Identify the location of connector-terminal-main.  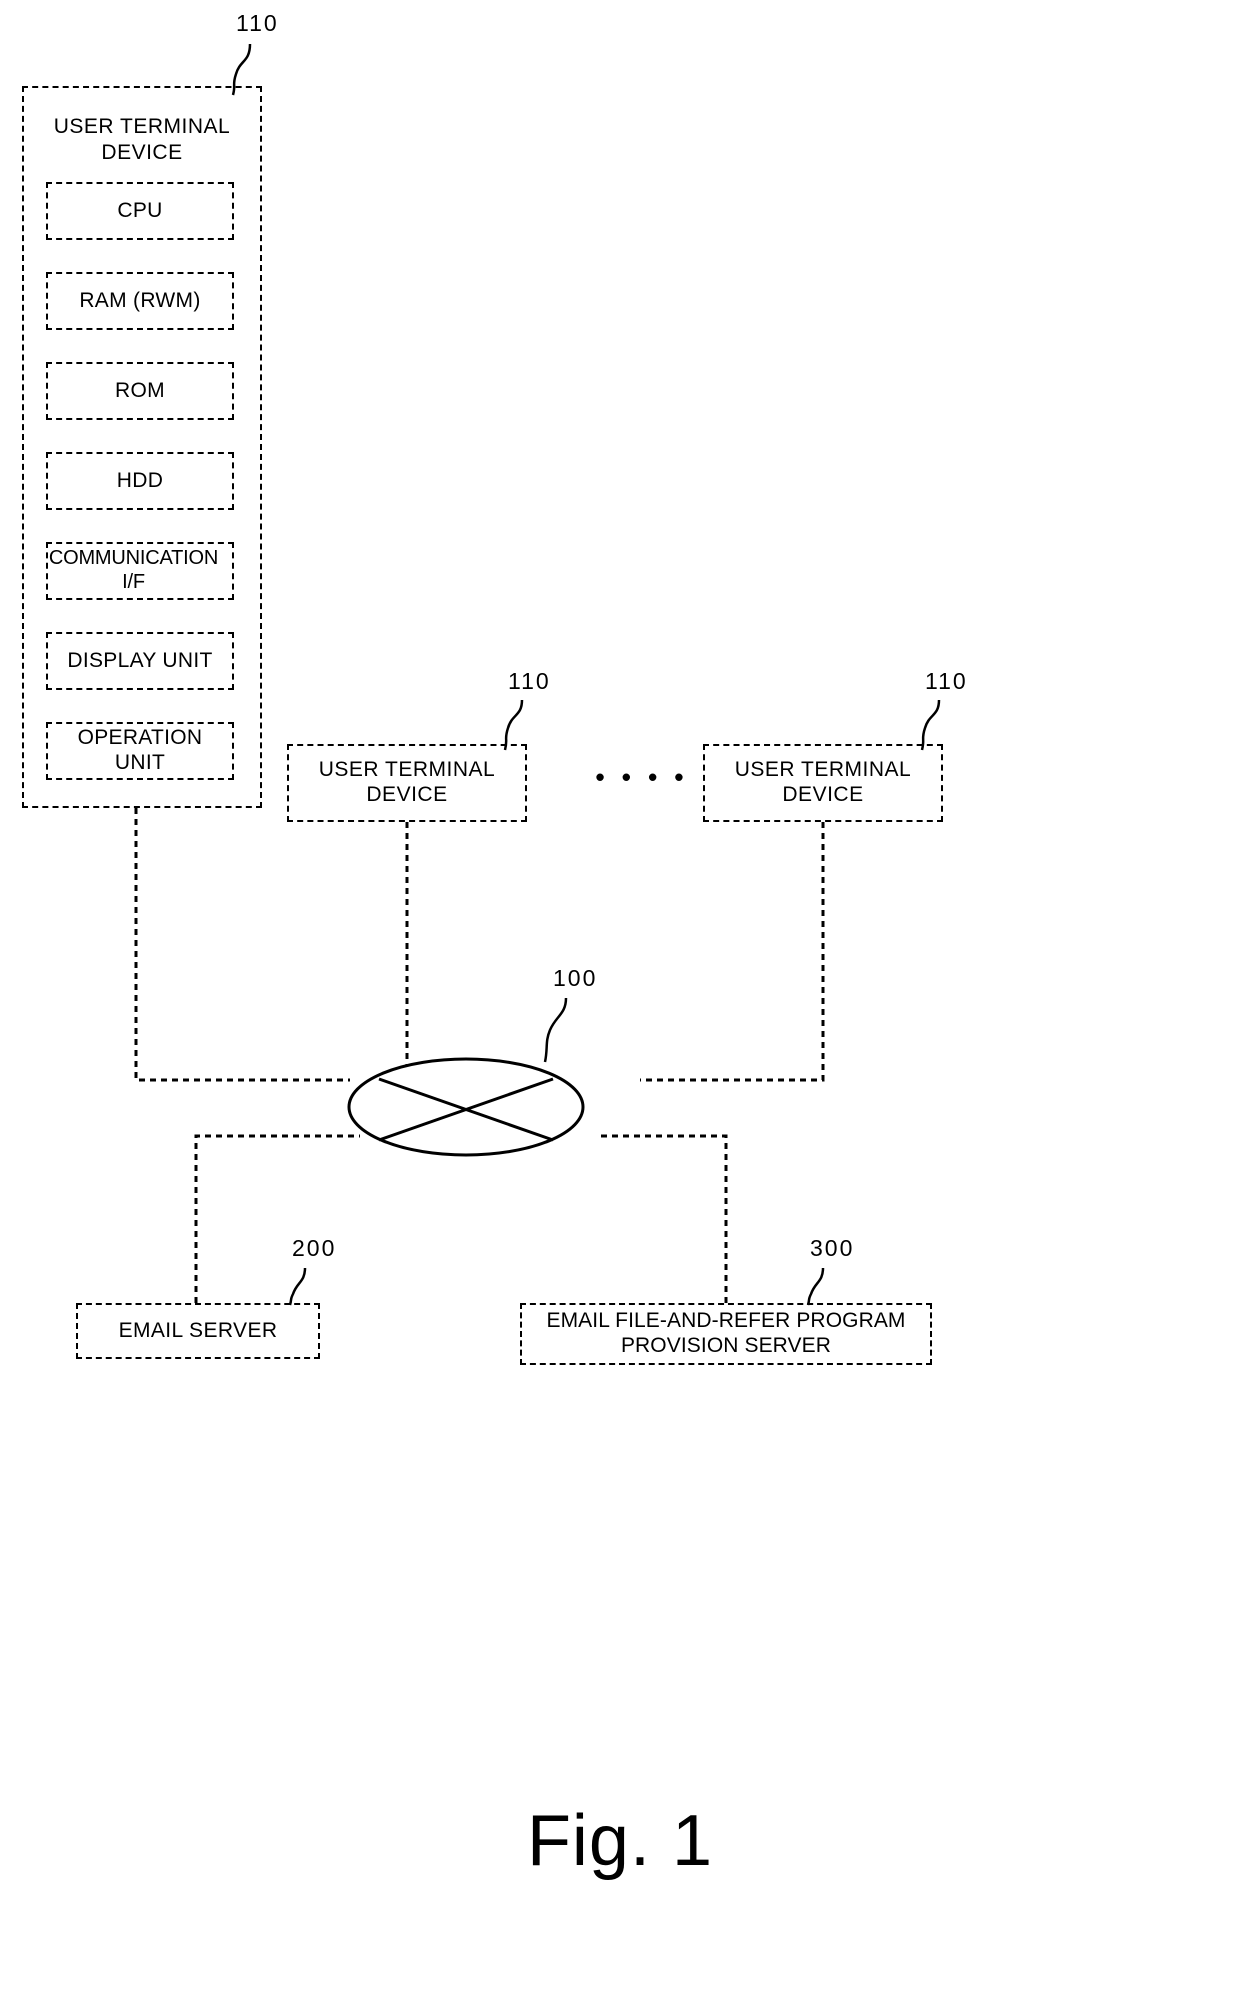
(242, 945).